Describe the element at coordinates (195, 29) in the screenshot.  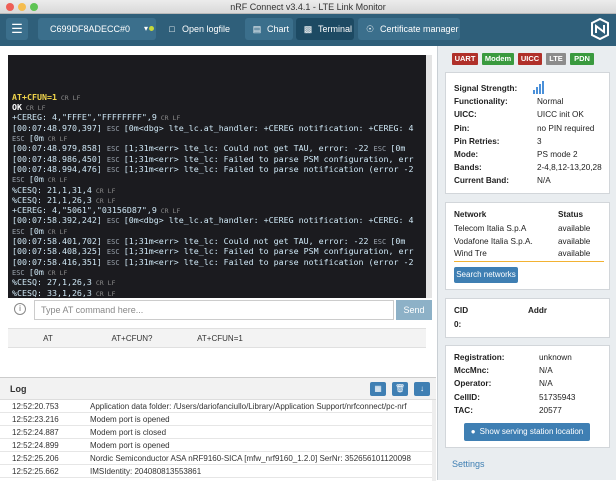
I see `open-logfile-button: □ Open logfile` at that location.